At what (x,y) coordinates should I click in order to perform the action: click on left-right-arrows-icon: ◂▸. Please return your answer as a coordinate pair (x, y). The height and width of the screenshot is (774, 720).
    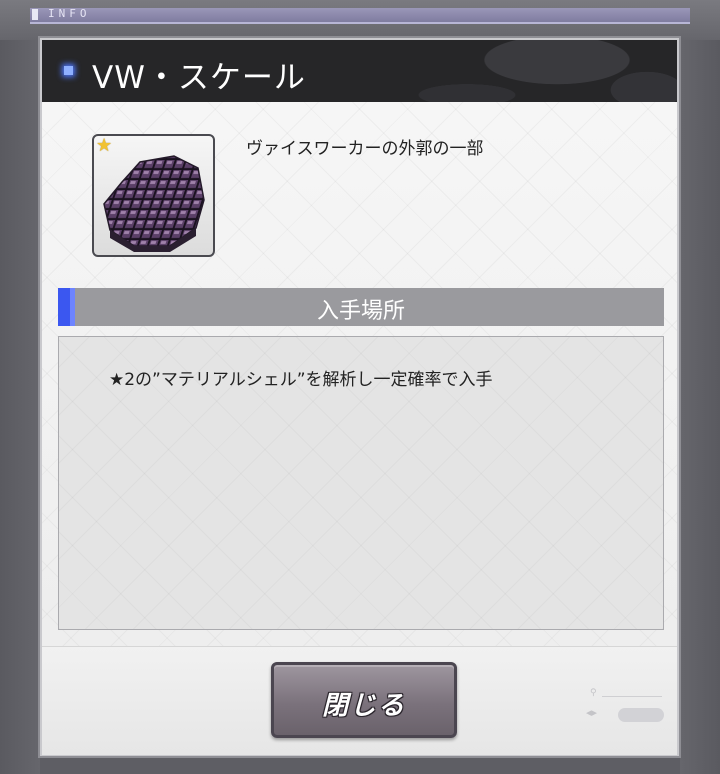
    Looking at the image, I should click on (592, 712).